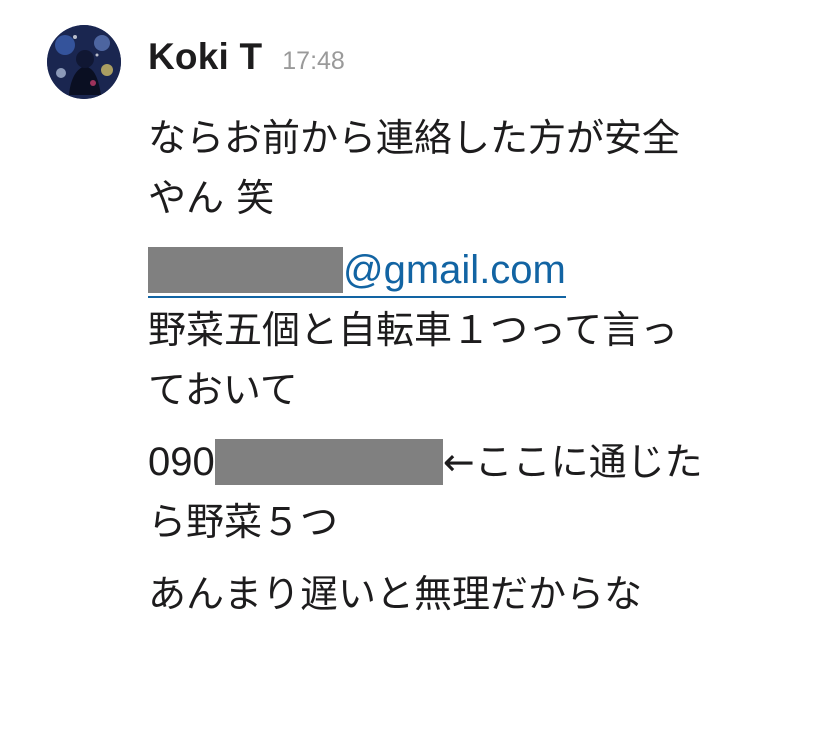  What do you see at coordinates (328, 461) in the screenshot?
I see `redacted-phone-number` at bounding box center [328, 461].